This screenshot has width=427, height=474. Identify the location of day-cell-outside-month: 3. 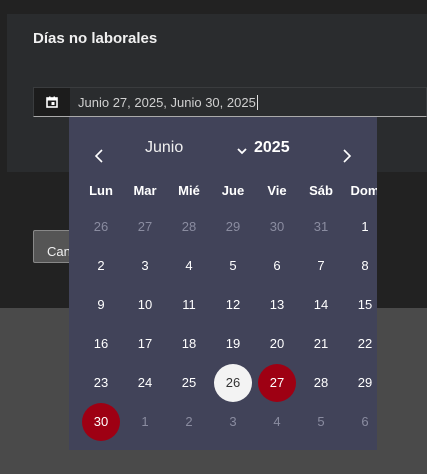
(233, 421).